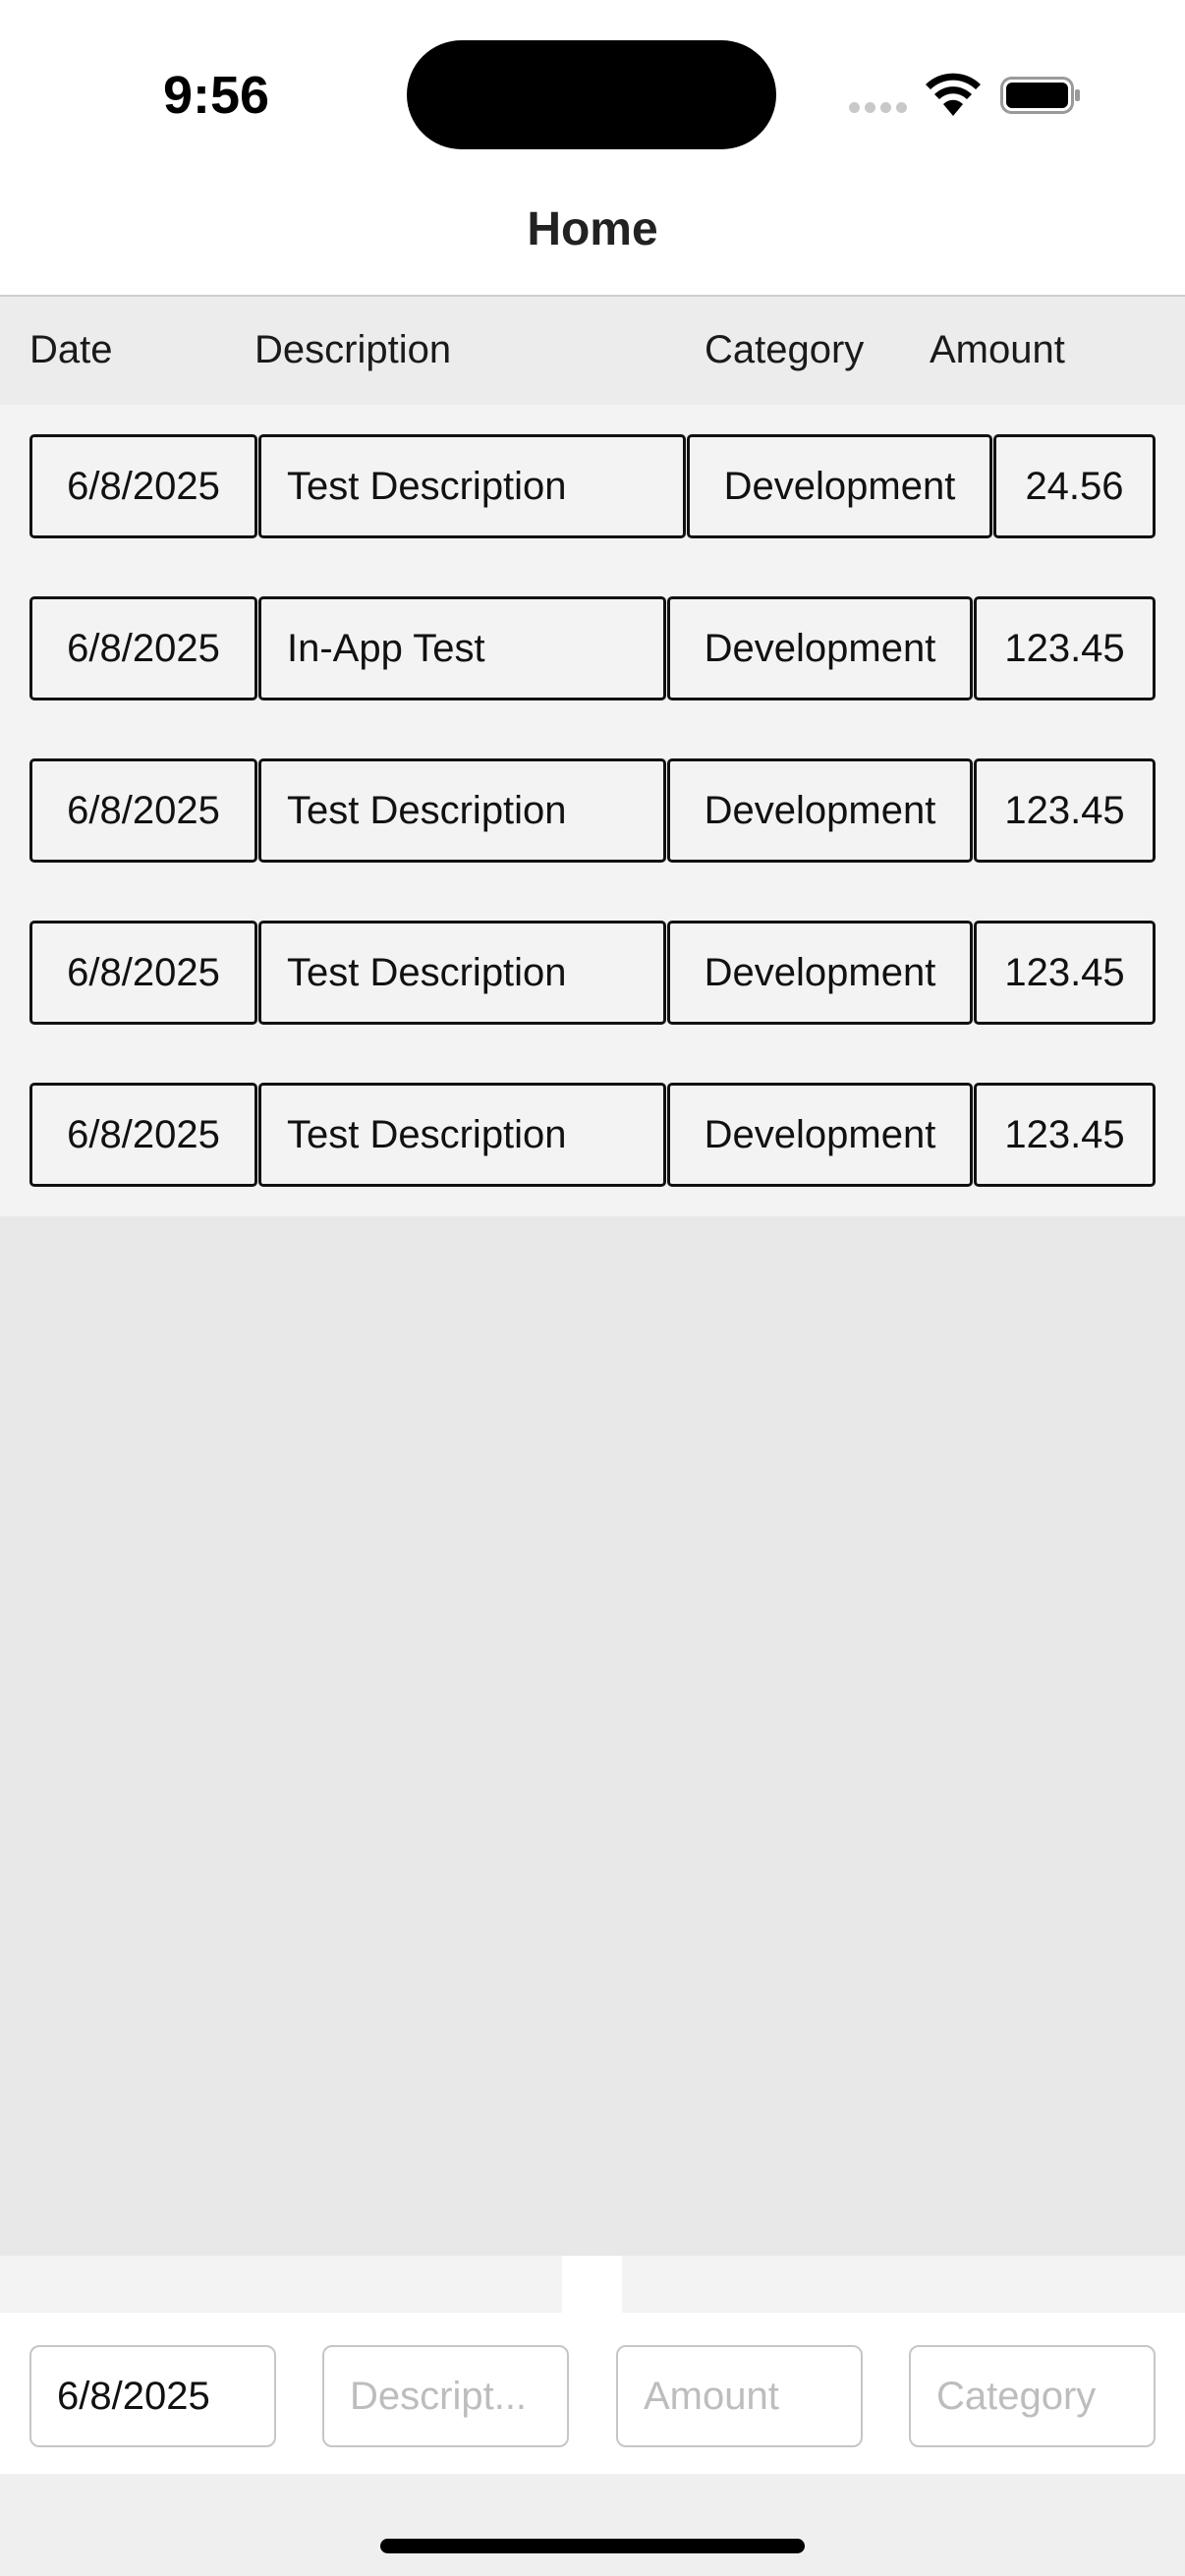 This screenshot has width=1185, height=2576. I want to click on cellular-signal-icon, so click(878, 107).